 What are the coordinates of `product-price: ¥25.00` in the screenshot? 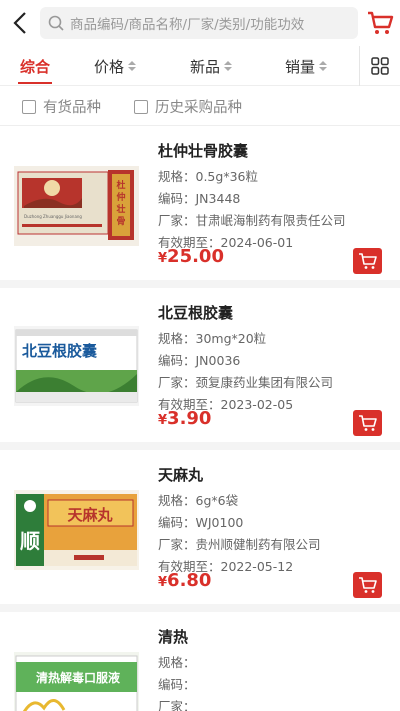 It's located at (191, 256).